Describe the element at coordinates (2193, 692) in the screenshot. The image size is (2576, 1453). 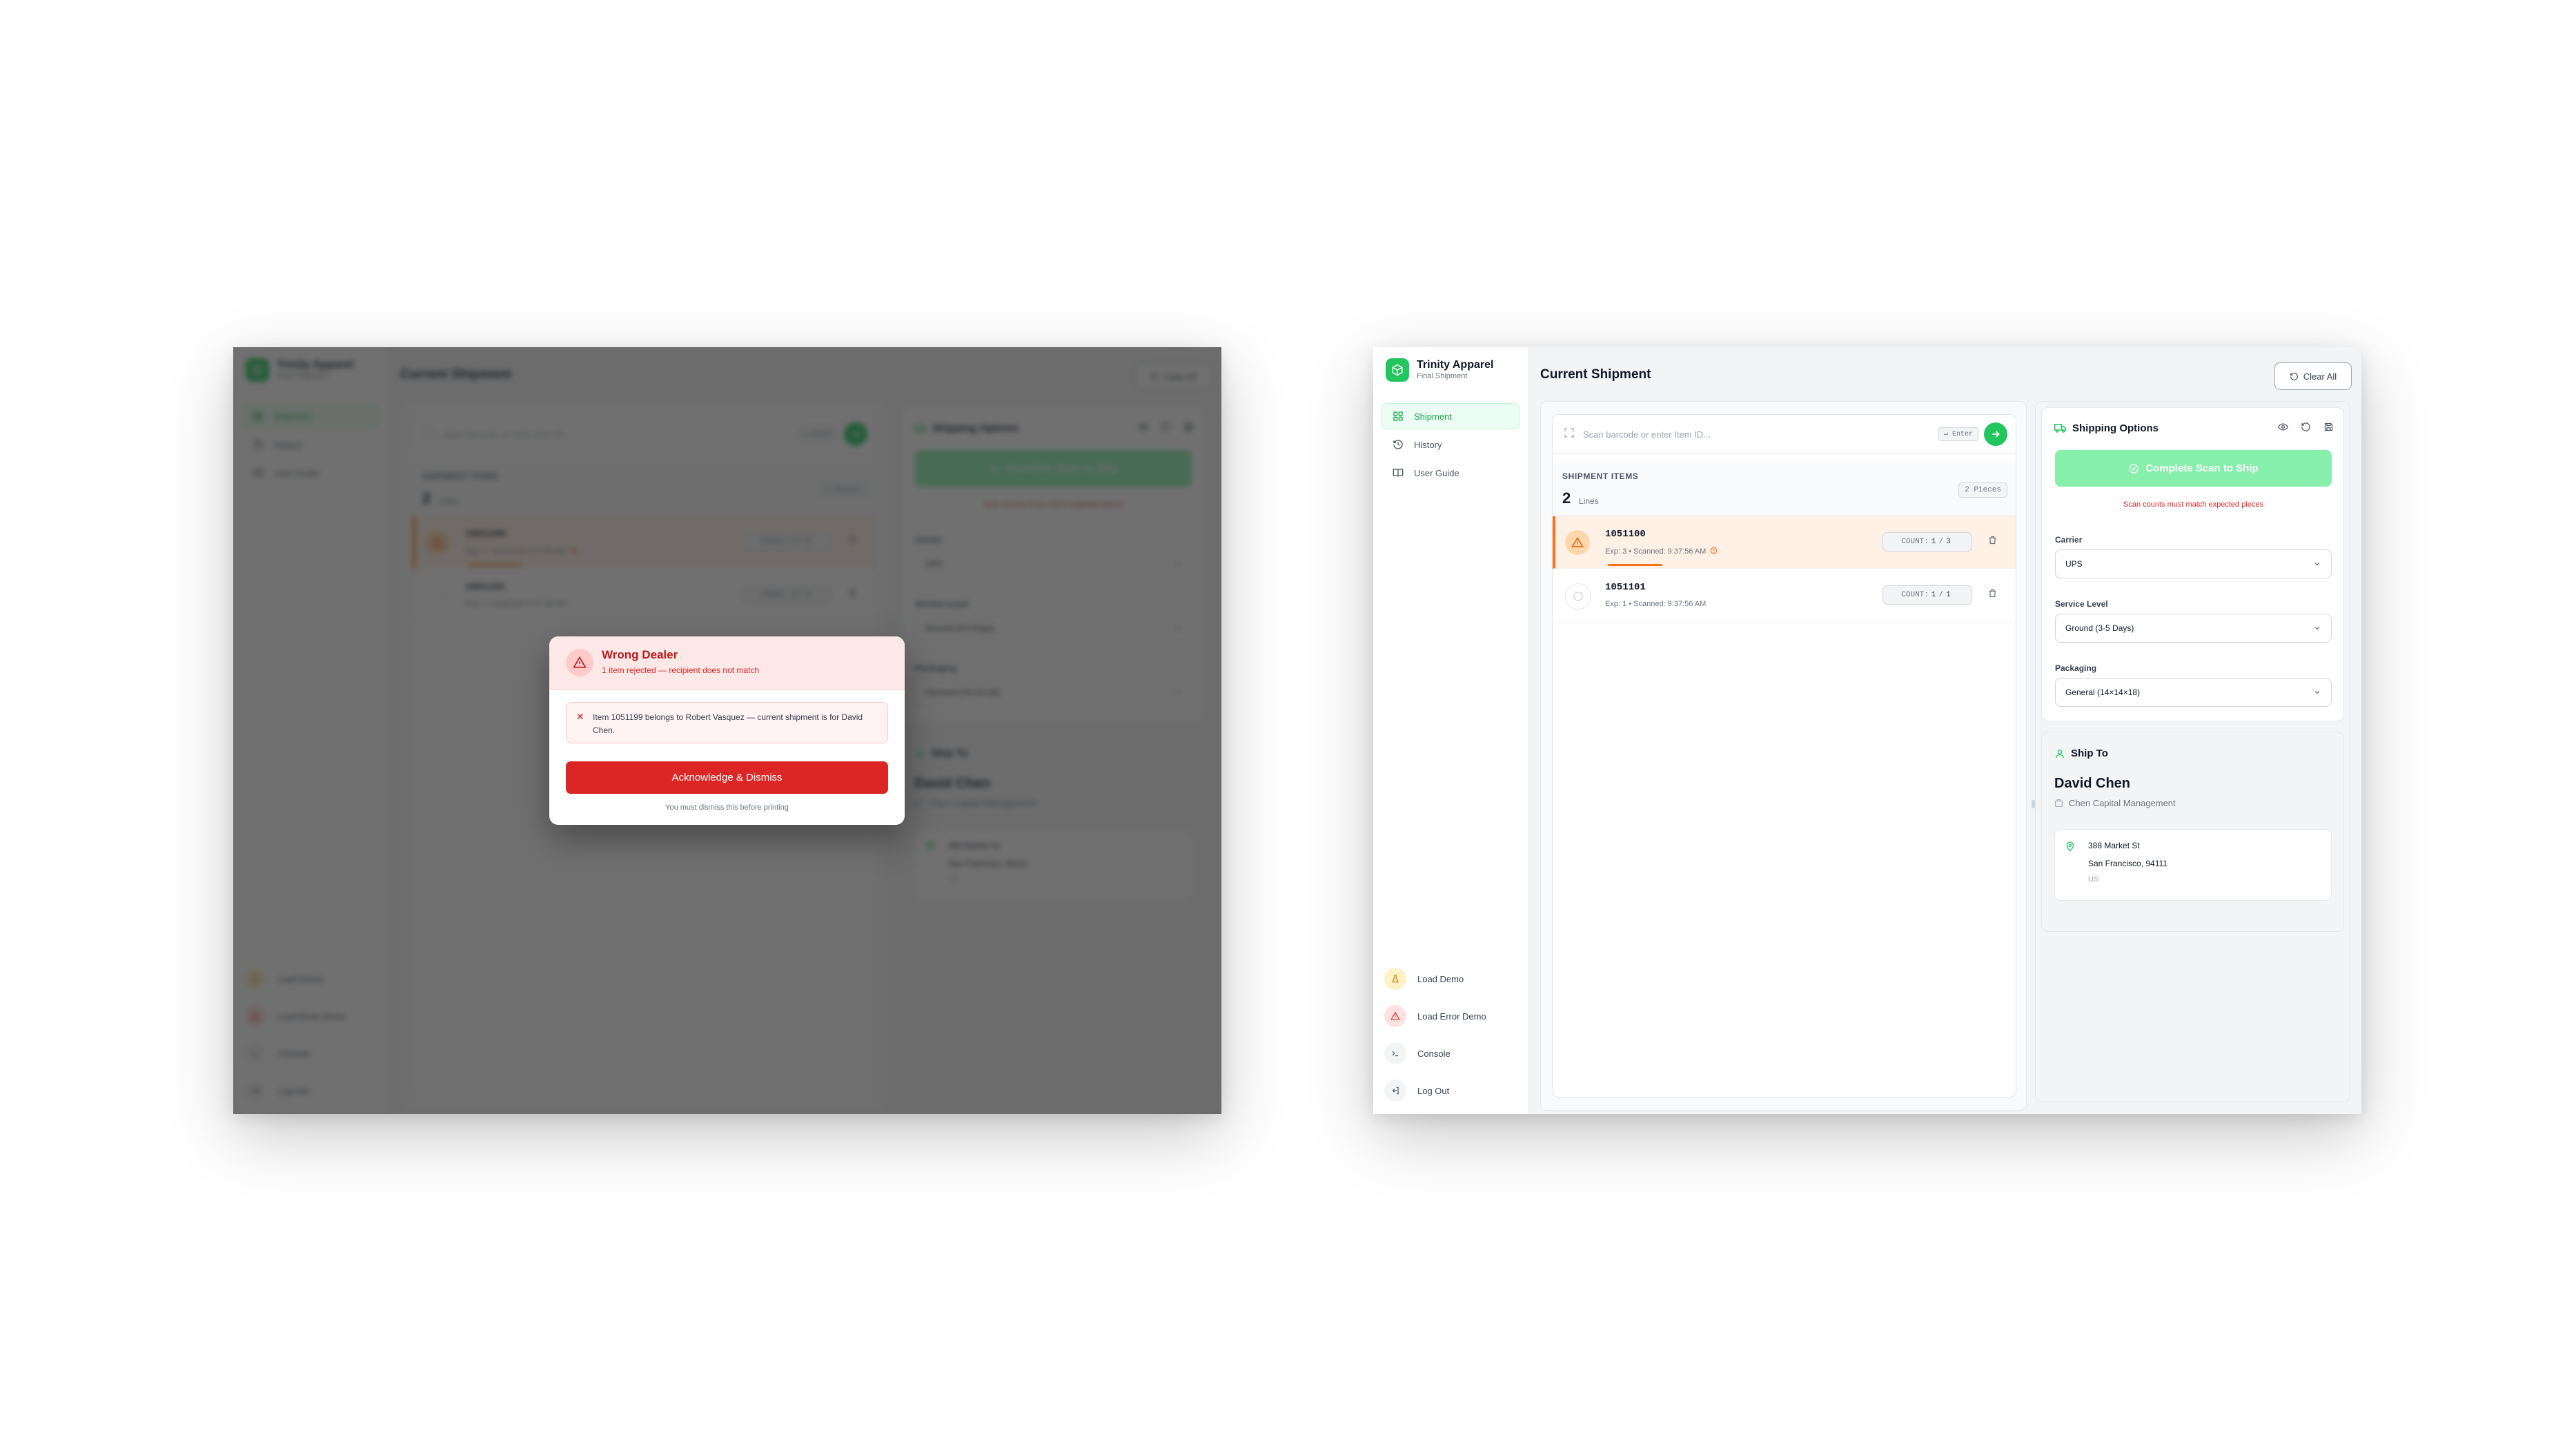
I see `packaging-select: General (14×14×18)` at that location.